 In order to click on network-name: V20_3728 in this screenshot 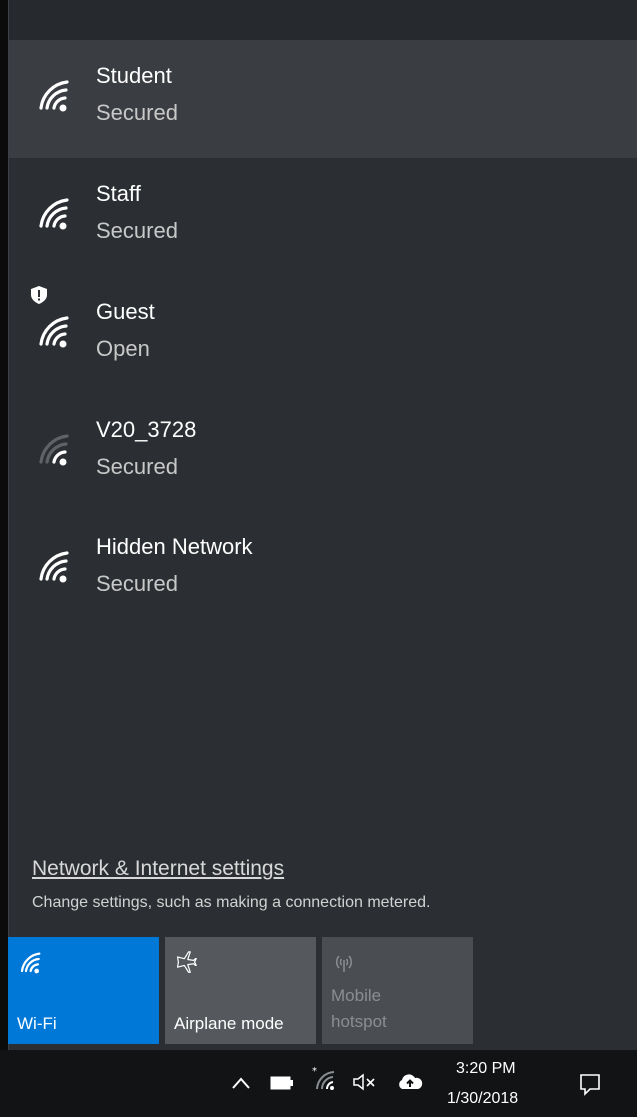, I will do `click(146, 429)`.